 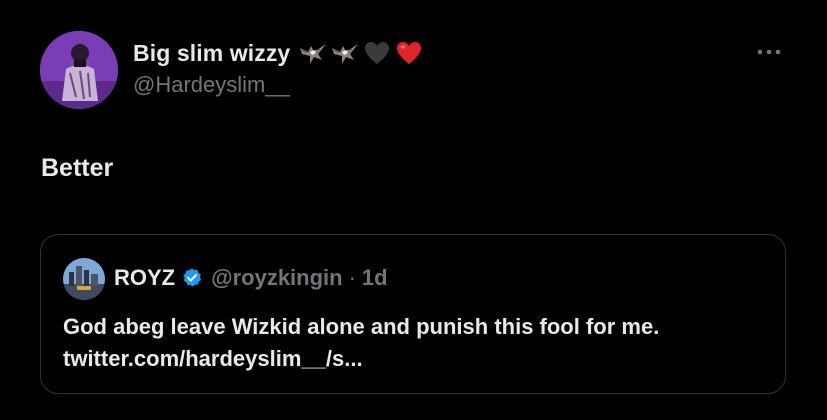 I want to click on tweet-text: Better, so click(x=77, y=168).